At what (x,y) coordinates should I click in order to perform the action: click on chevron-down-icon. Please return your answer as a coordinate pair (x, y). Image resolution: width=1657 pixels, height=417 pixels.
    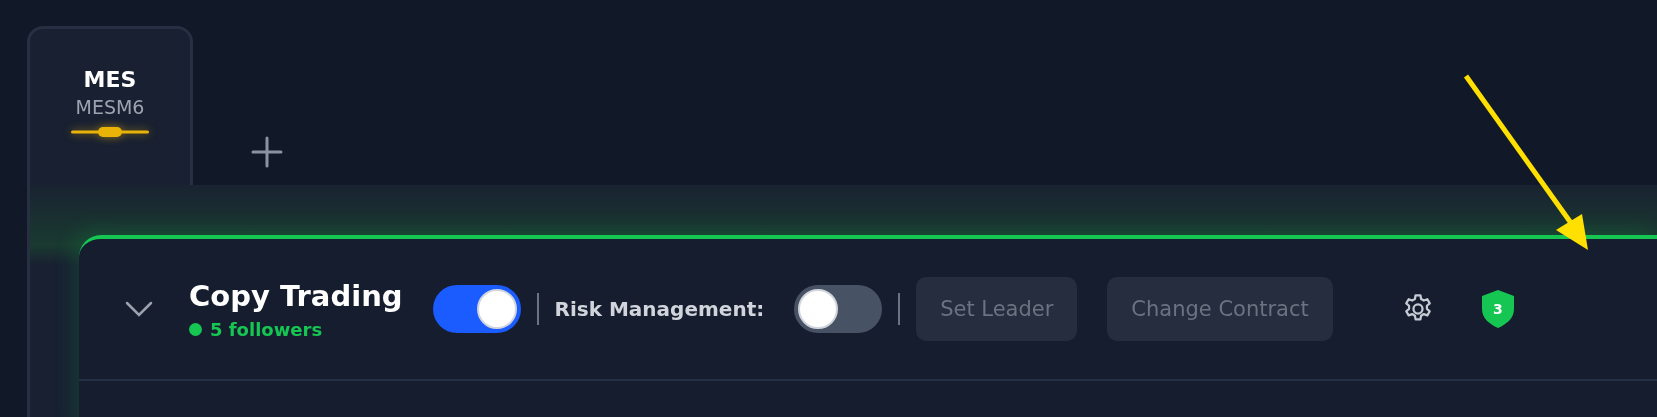
    Looking at the image, I should click on (139, 309).